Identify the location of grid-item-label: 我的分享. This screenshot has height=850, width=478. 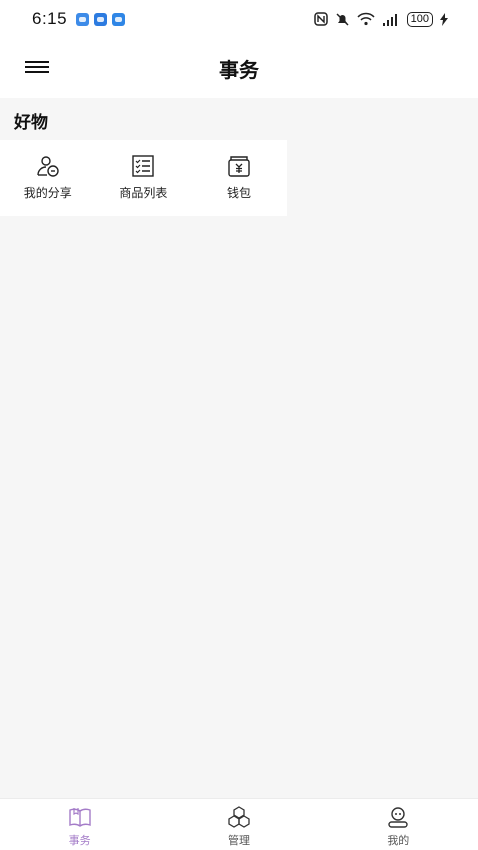
(47, 193).